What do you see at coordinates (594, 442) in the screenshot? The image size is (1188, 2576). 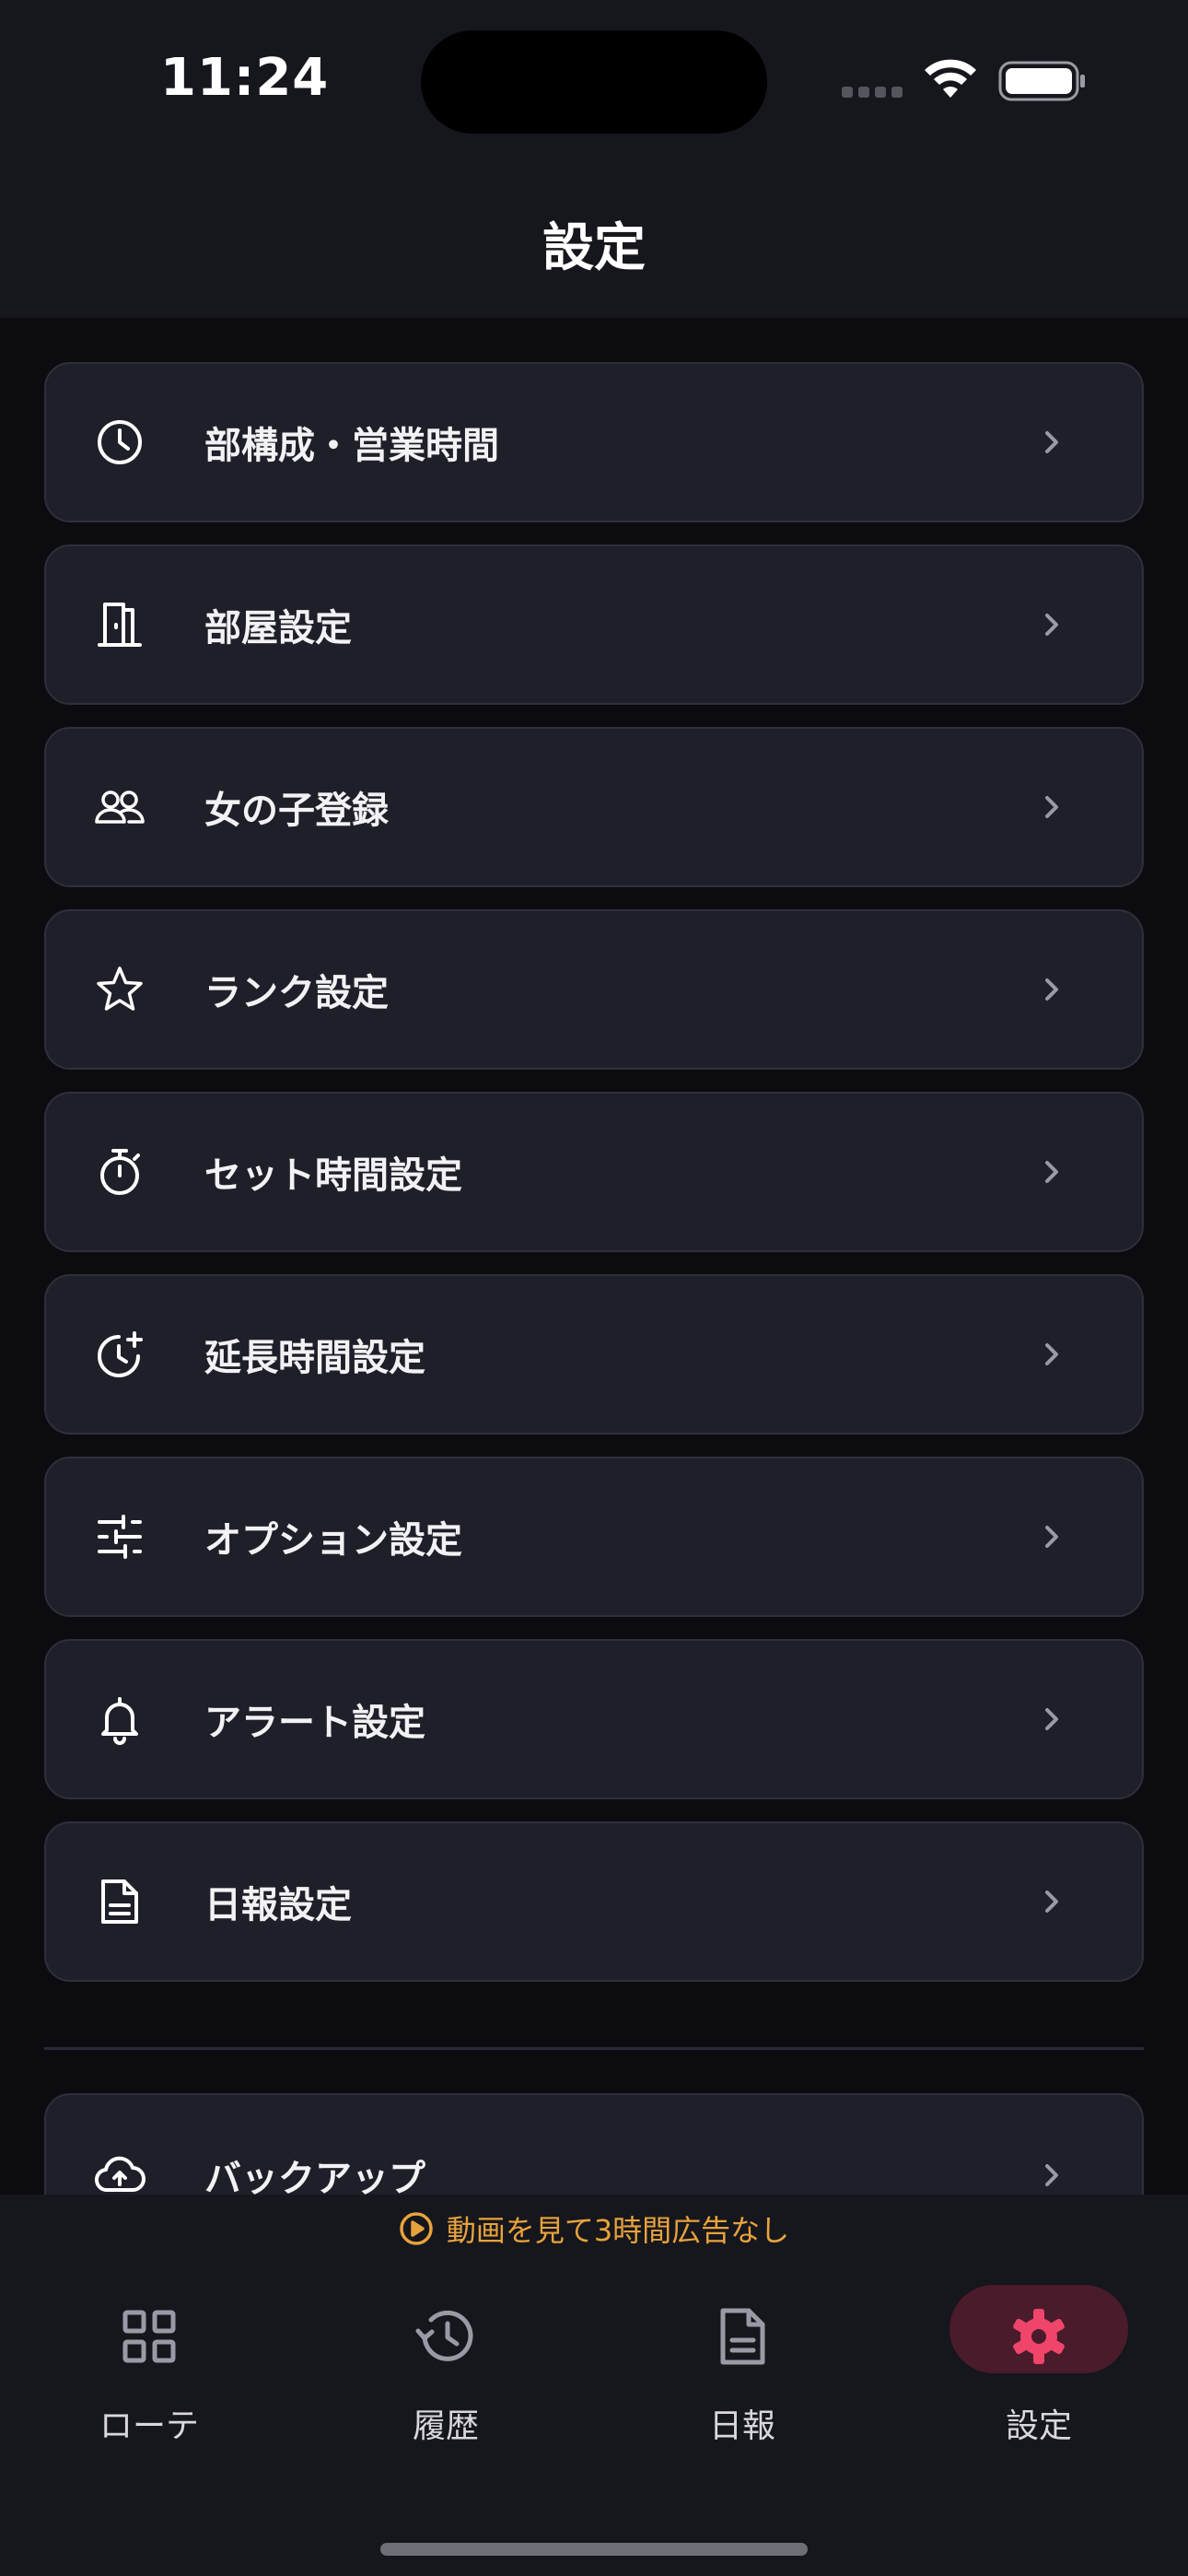 I see `settings-item-business-hours: 部構成・営業時間` at bounding box center [594, 442].